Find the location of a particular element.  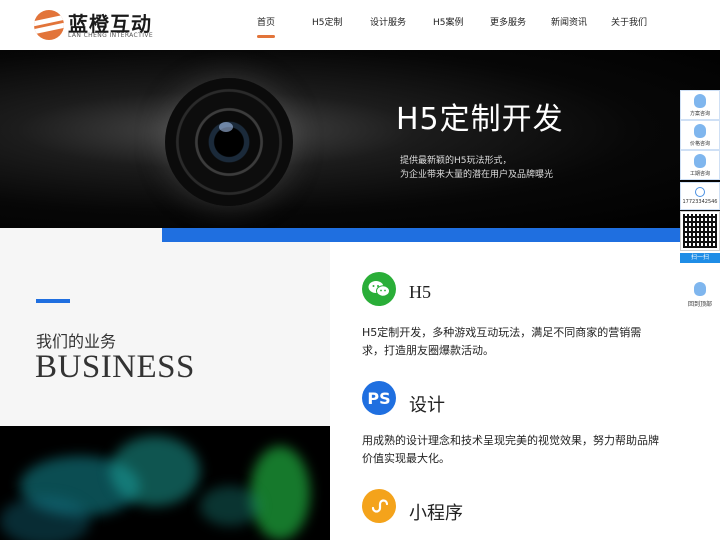

back-to-top-button: 回到顶部 is located at coordinates (700, 289).